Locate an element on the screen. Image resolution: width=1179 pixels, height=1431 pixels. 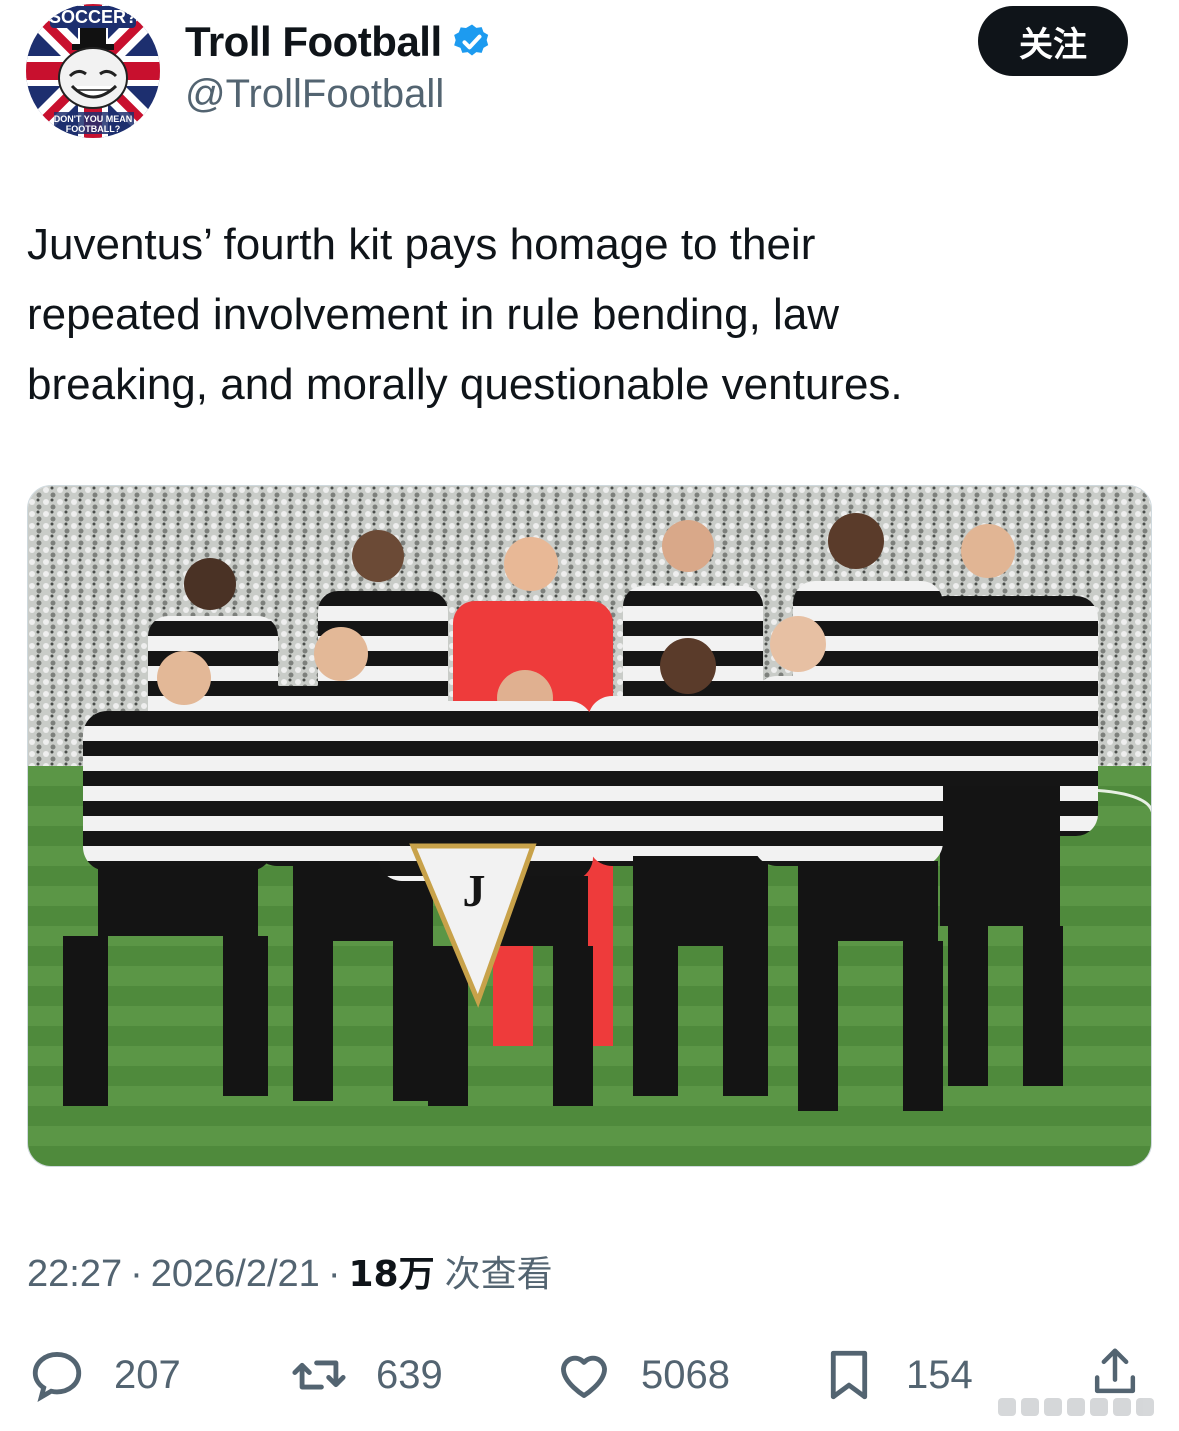
svg-text: FOOTBALL? is located at coordinates (93, 129).